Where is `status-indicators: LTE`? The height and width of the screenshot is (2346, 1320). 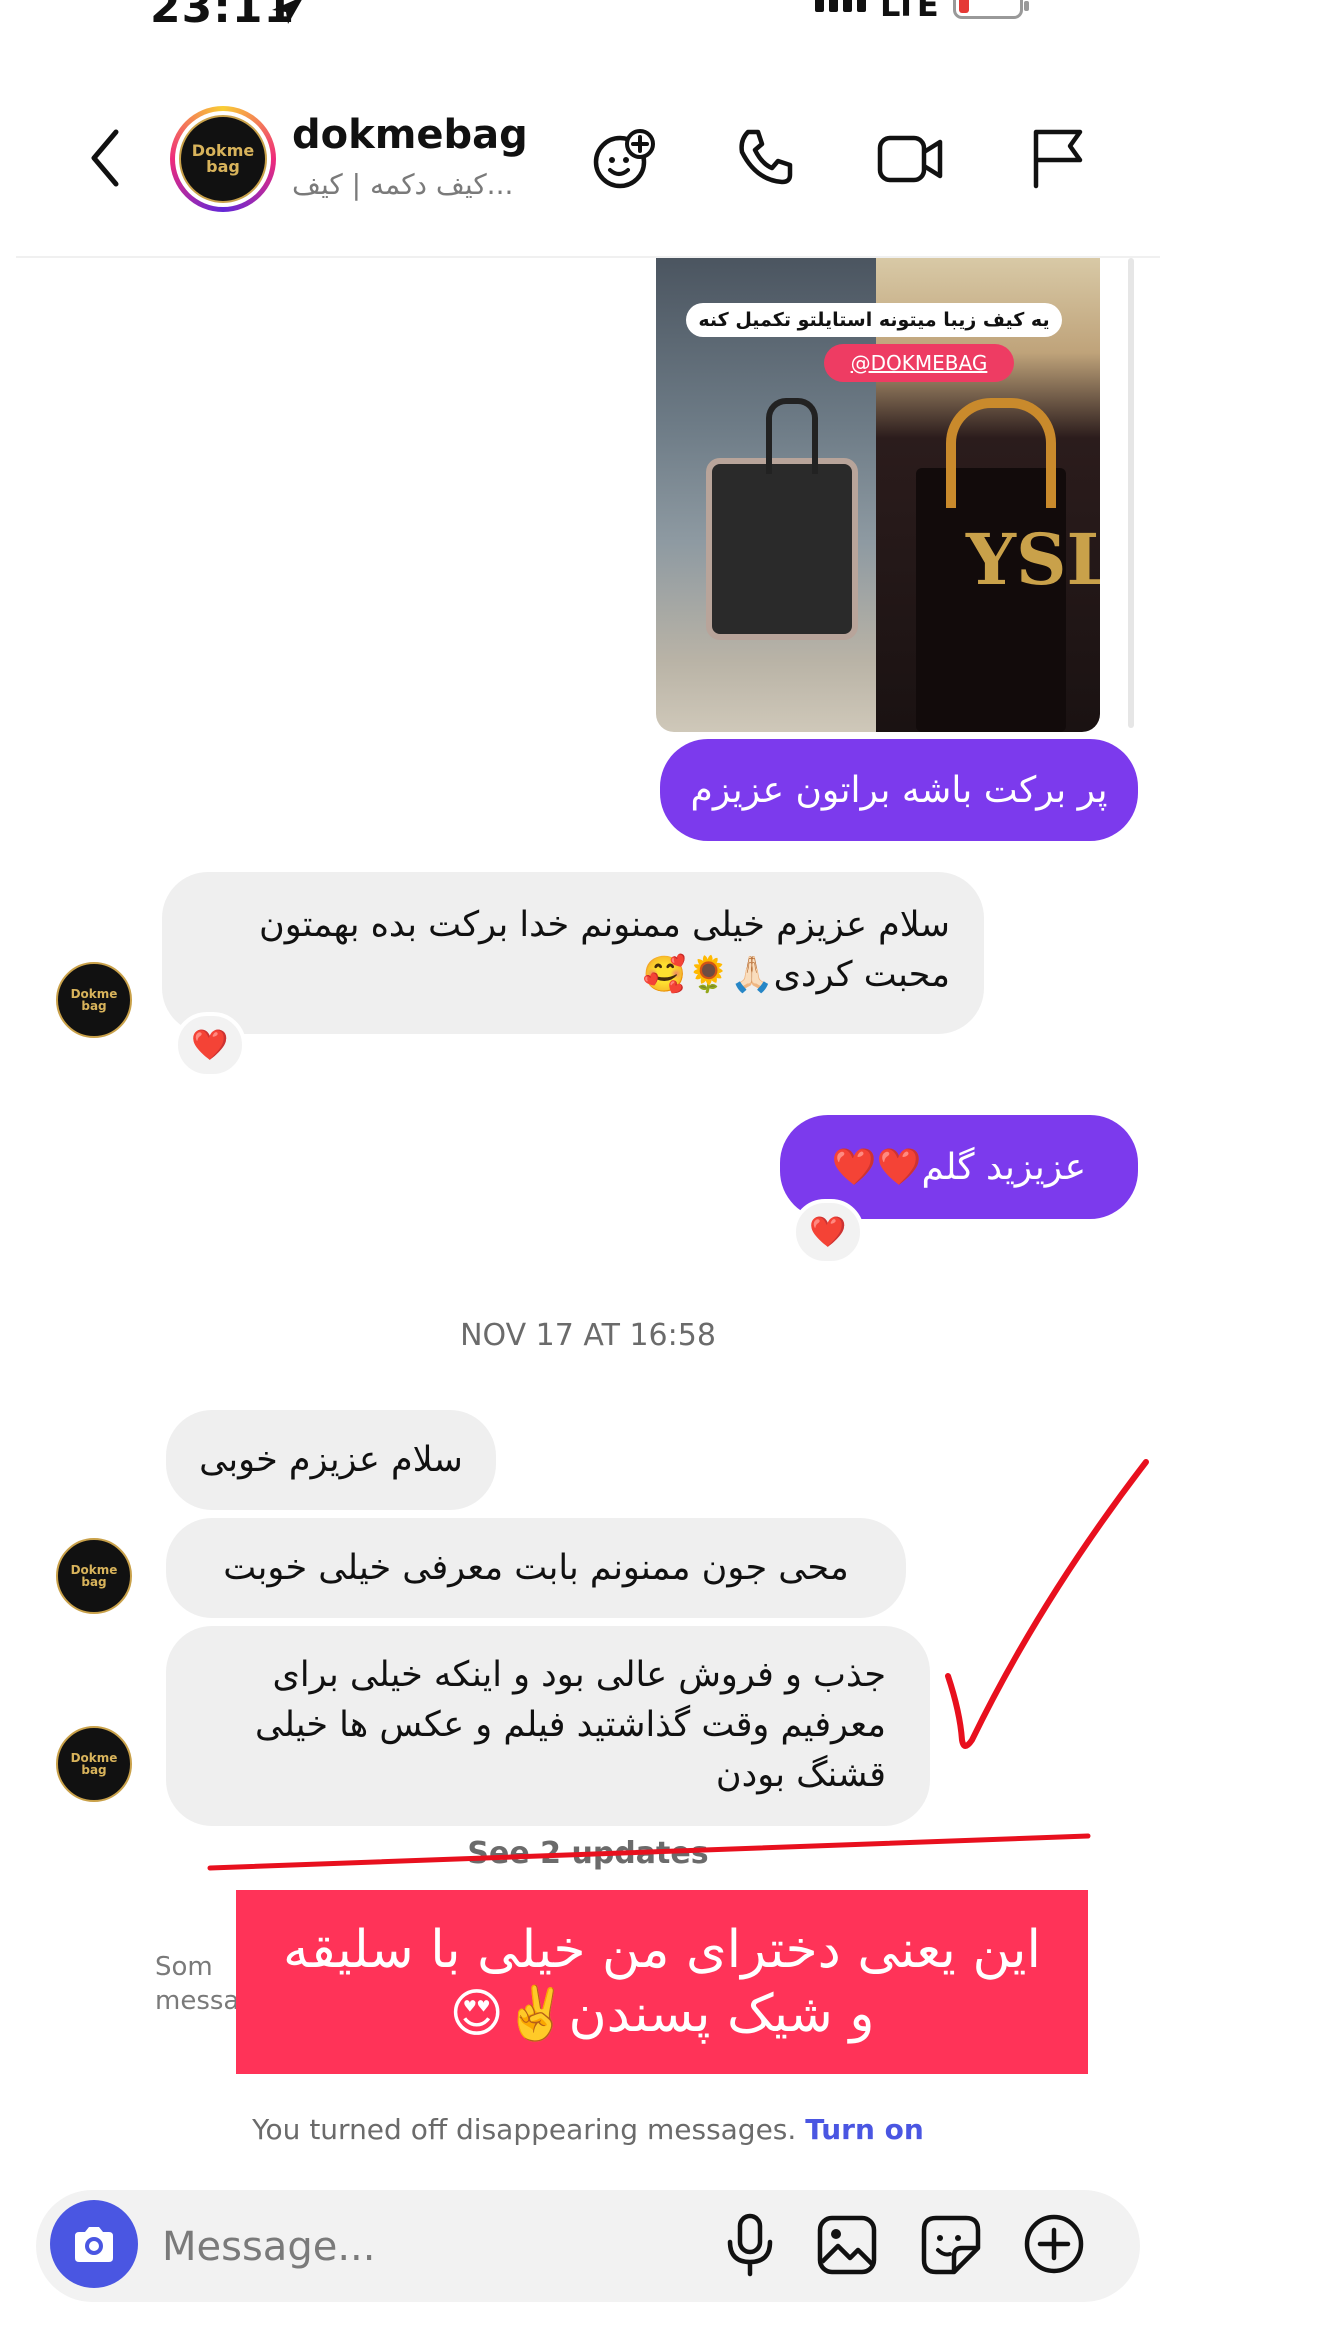
status-indicators: LTE is located at coordinates (922, 12).